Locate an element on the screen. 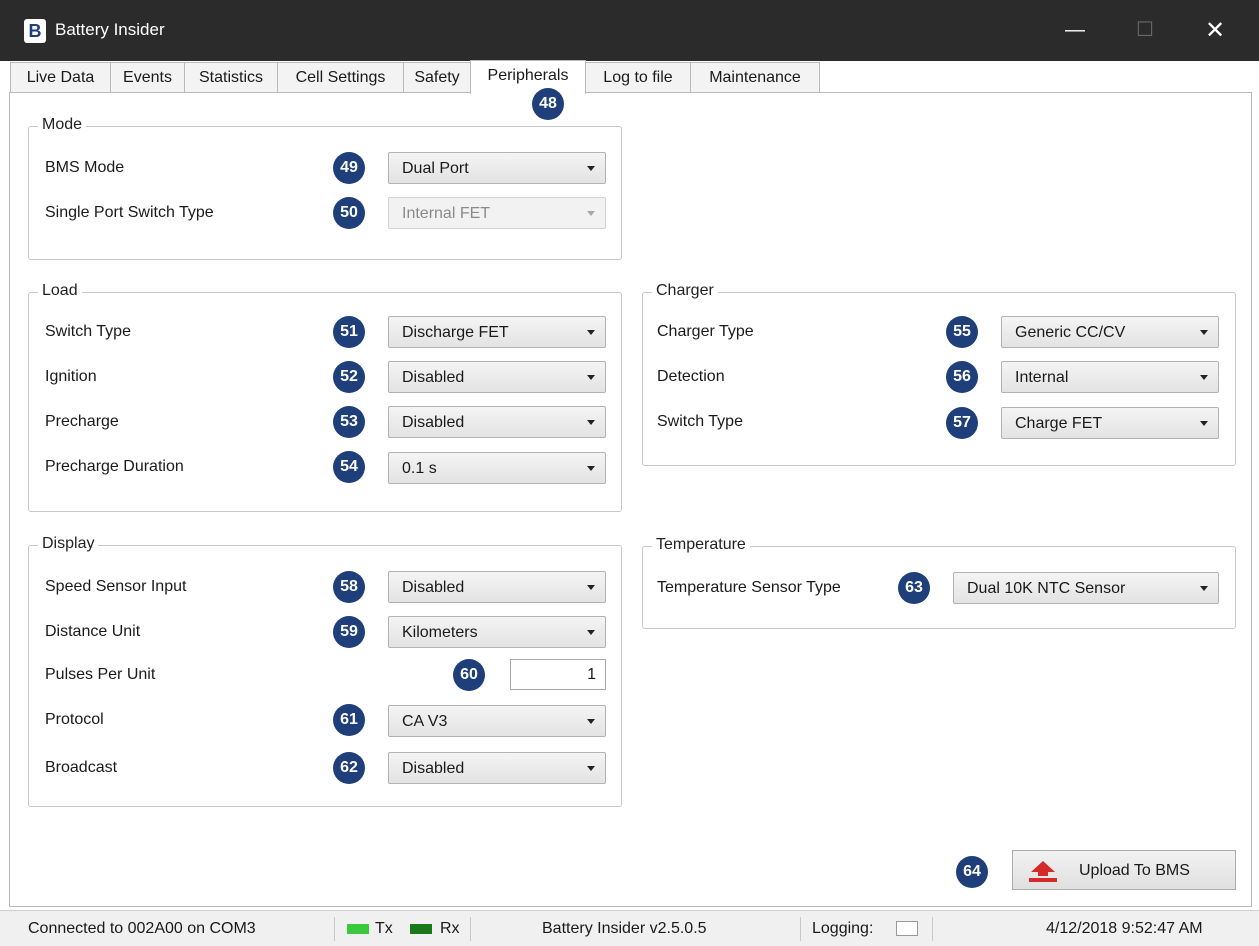 The width and height of the screenshot is (1259, 946). ignition-label: Ignition is located at coordinates (71, 376).